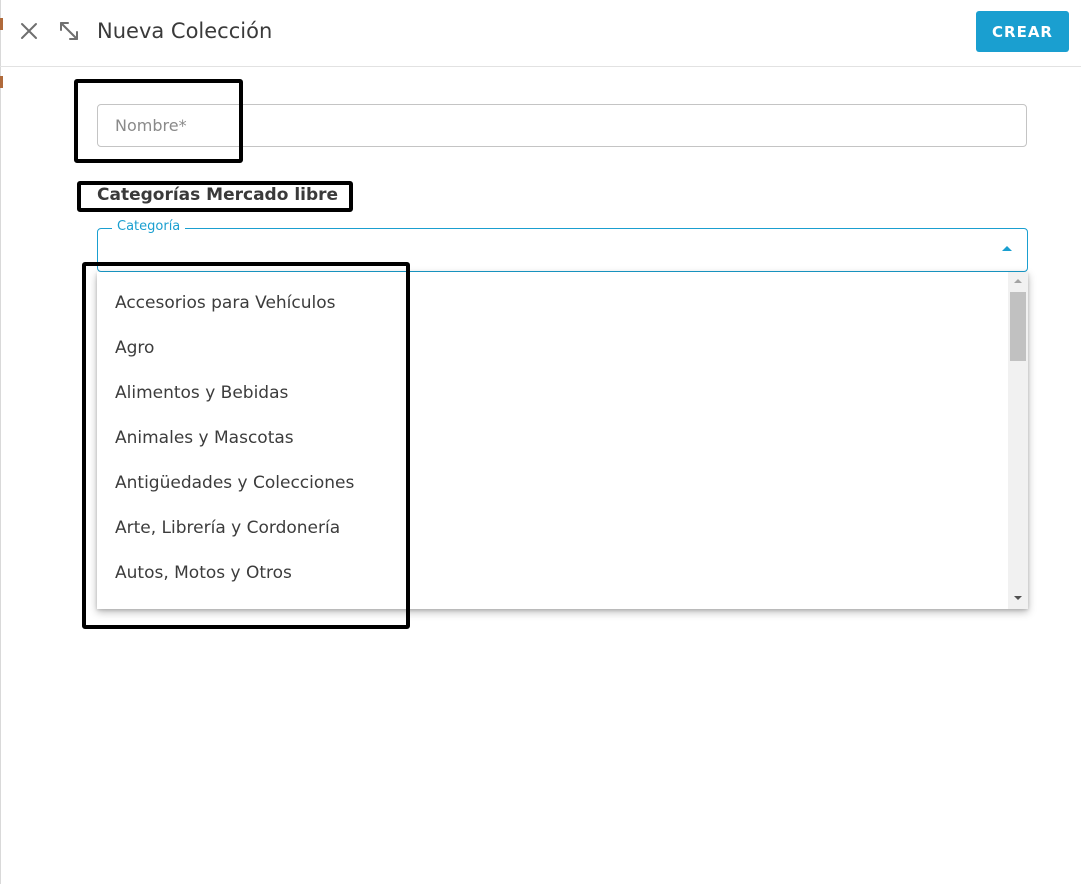 Image resolution: width=1081 pixels, height=884 pixels. What do you see at coordinates (562, 125) in the screenshot?
I see `name-input` at bounding box center [562, 125].